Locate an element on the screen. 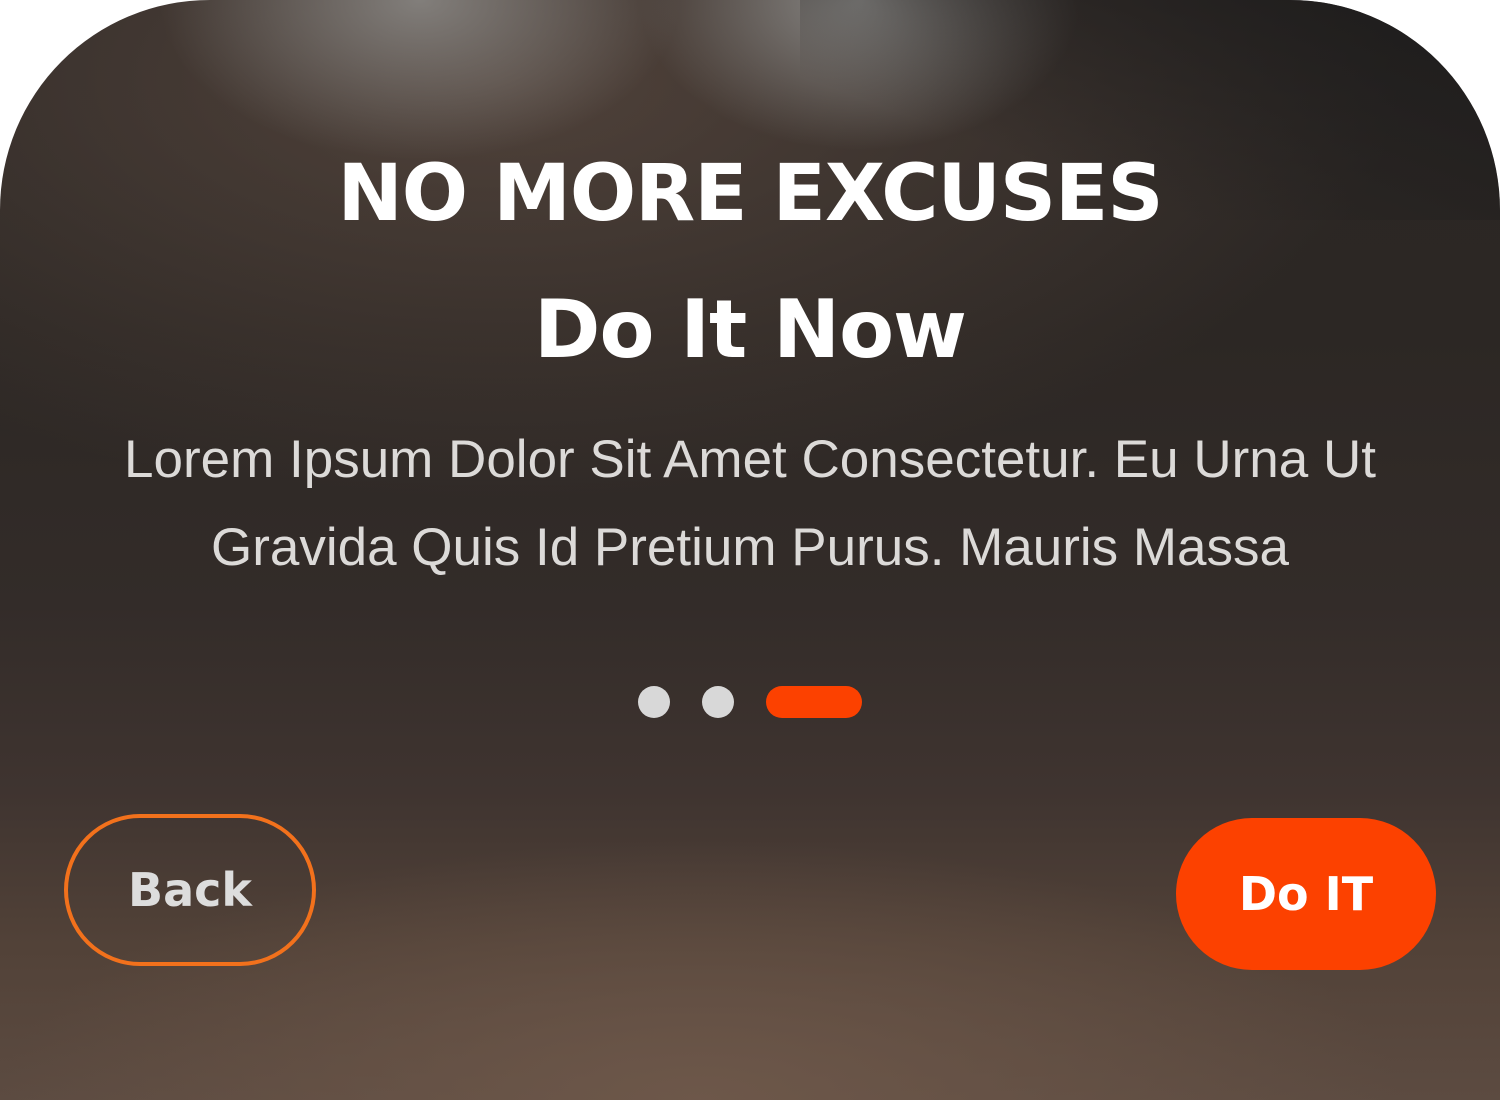 The width and height of the screenshot is (1500, 1100). back-button: Back is located at coordinates (190, 890).